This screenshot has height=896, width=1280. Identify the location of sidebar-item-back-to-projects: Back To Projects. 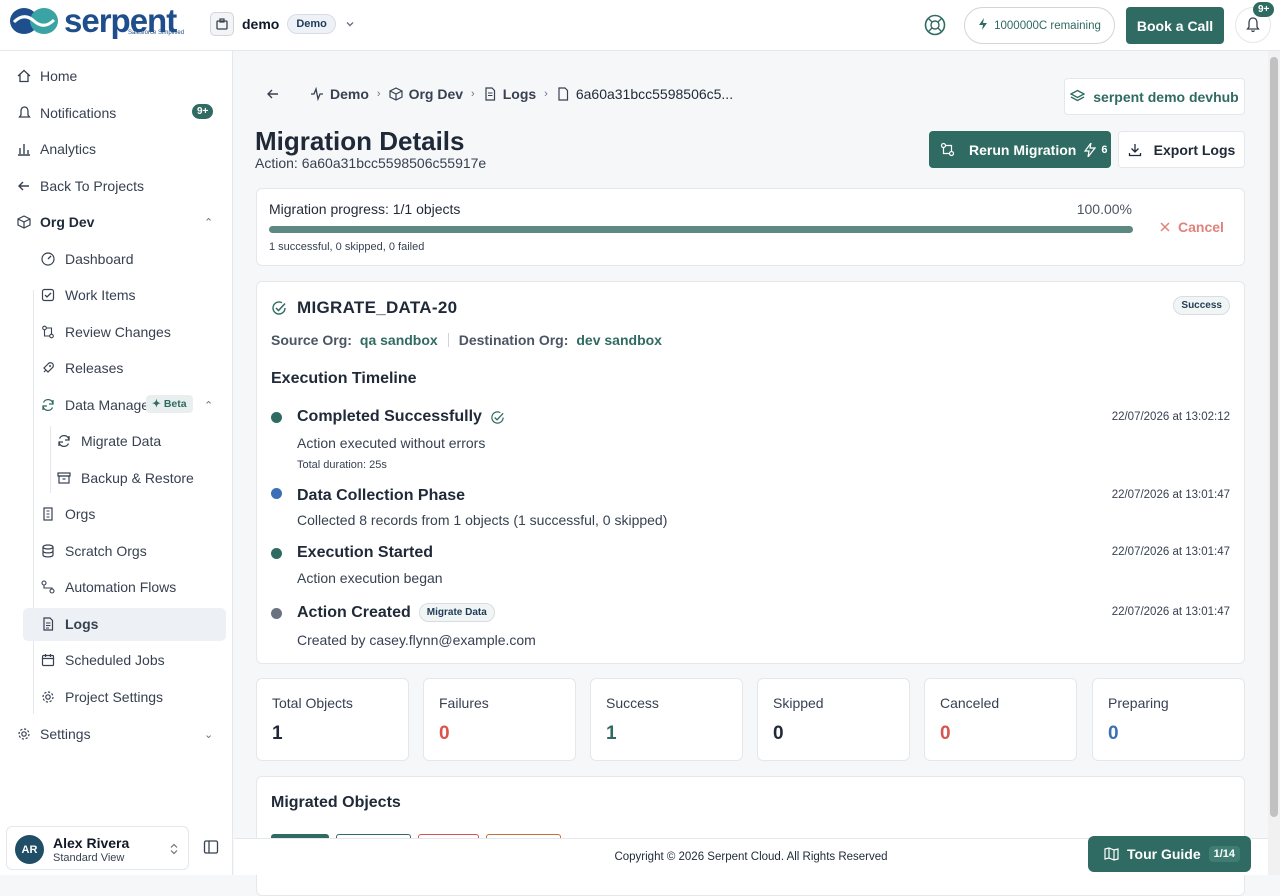
(116, 186).